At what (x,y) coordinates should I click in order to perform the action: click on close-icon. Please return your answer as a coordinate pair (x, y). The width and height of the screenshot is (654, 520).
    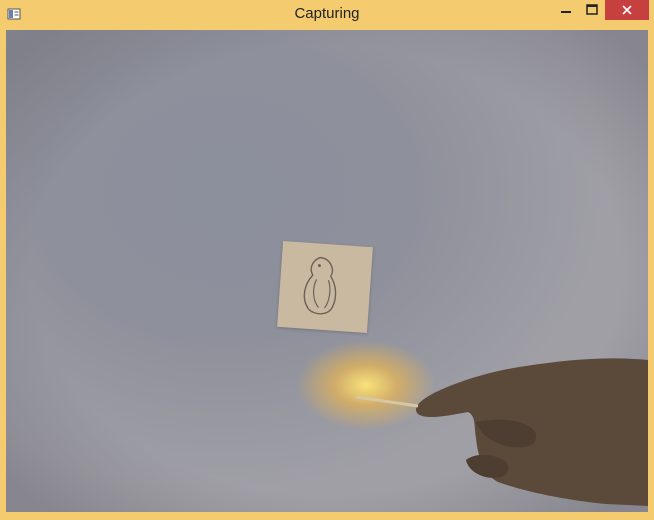
    Looking at the image, I should click on (627, 10).